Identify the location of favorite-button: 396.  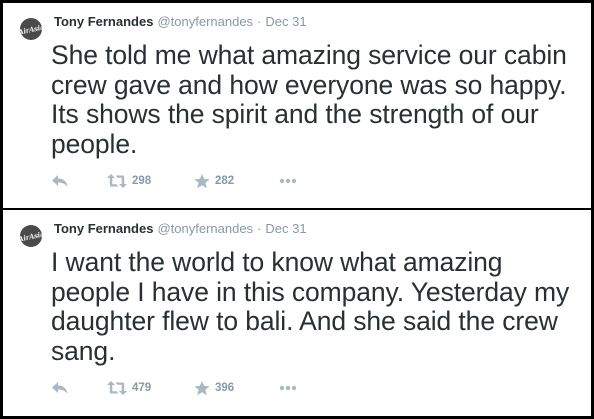
(214, 388).